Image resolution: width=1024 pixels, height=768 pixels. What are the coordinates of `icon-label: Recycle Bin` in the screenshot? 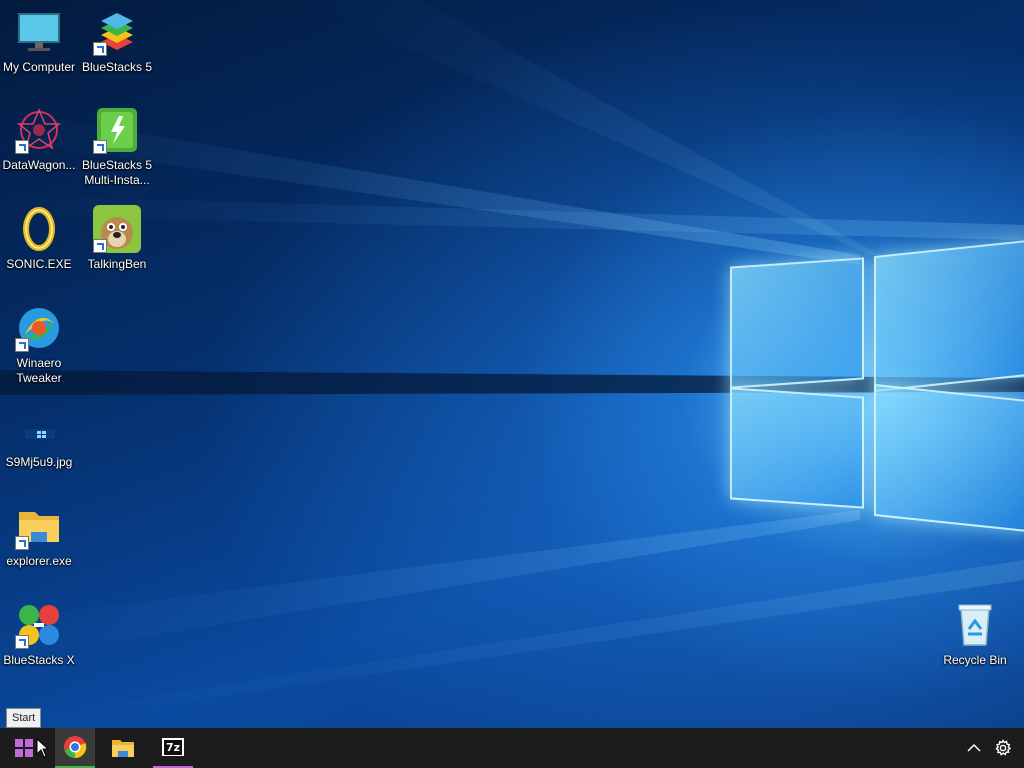 It's located at (975, 660).